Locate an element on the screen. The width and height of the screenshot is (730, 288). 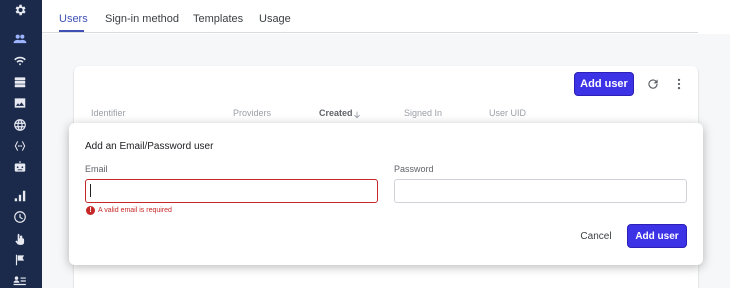
tab-users: Users is located at coordinates (73, 19).